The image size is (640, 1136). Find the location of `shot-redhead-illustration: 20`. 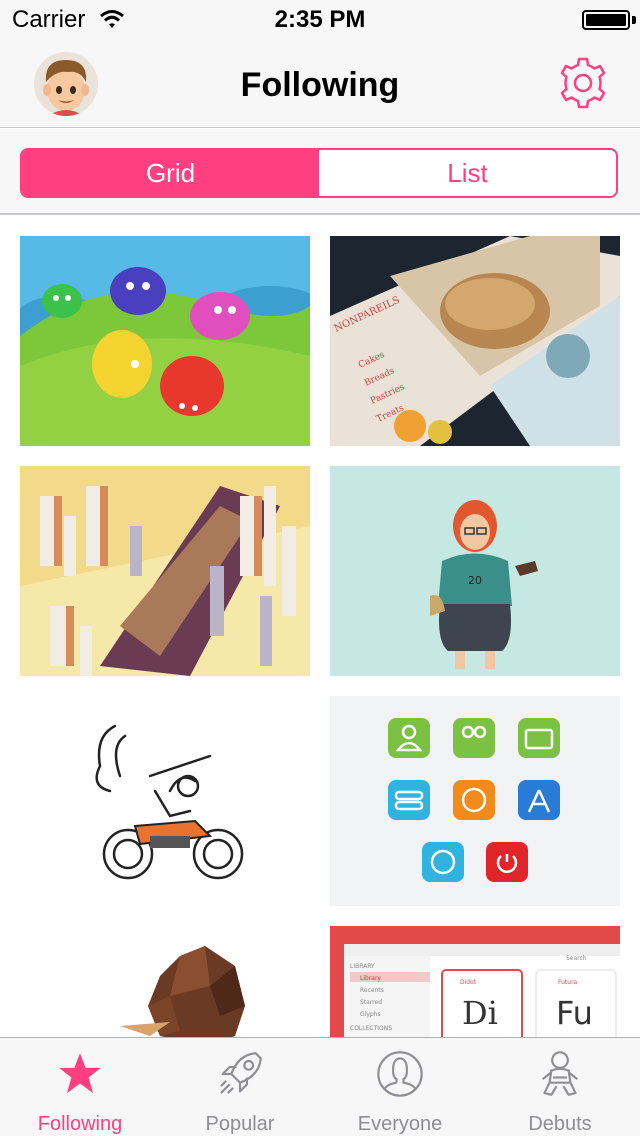

shot-redhead-illustration: 20 is located at coordinates (475, 571).